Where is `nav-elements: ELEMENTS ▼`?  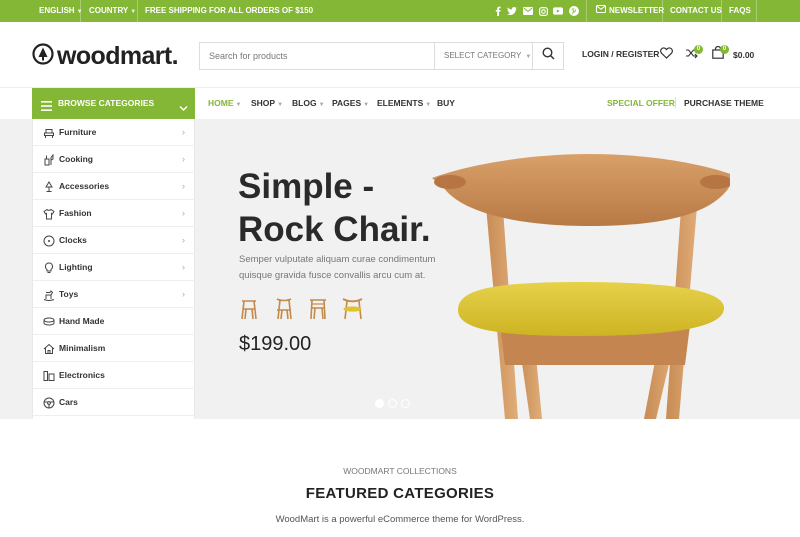 nav-elements: ELEMENTS ▼ is located at coordinates (404, 103).